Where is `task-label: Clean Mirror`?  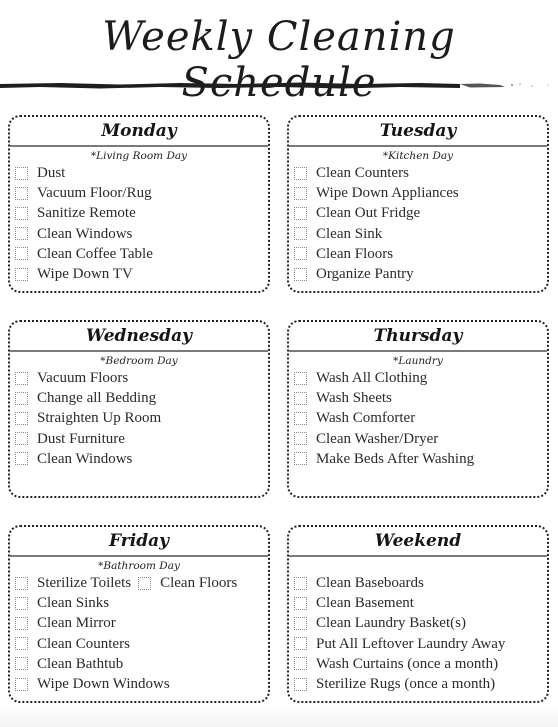
task-label: Clean Mirror is located at coordinates (76, 623).